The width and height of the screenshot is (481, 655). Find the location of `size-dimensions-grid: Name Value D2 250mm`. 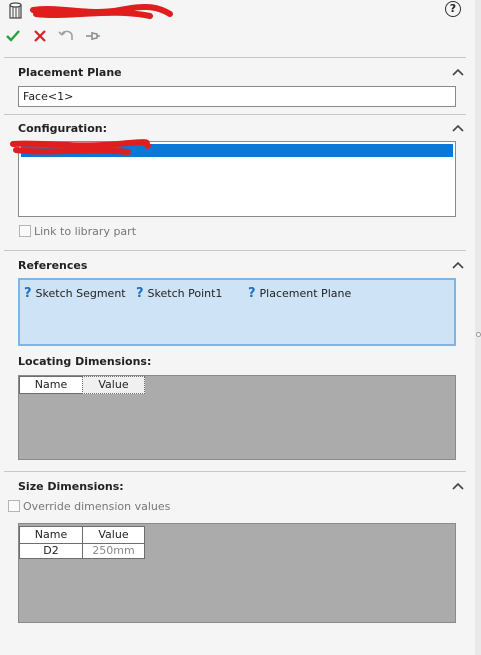

size-dimensions-grid: Name Value D2 250mm is located at coordinates (237, 573).